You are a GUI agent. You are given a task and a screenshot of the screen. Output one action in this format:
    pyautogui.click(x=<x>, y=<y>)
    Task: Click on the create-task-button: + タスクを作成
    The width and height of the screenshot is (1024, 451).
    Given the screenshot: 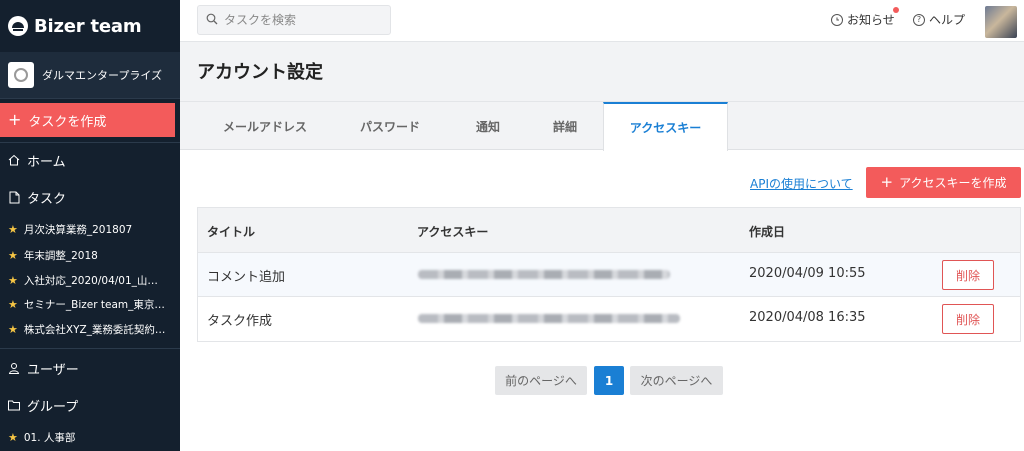 What is the action you would take?
    pyautogui.click(x=87, y=120)
    